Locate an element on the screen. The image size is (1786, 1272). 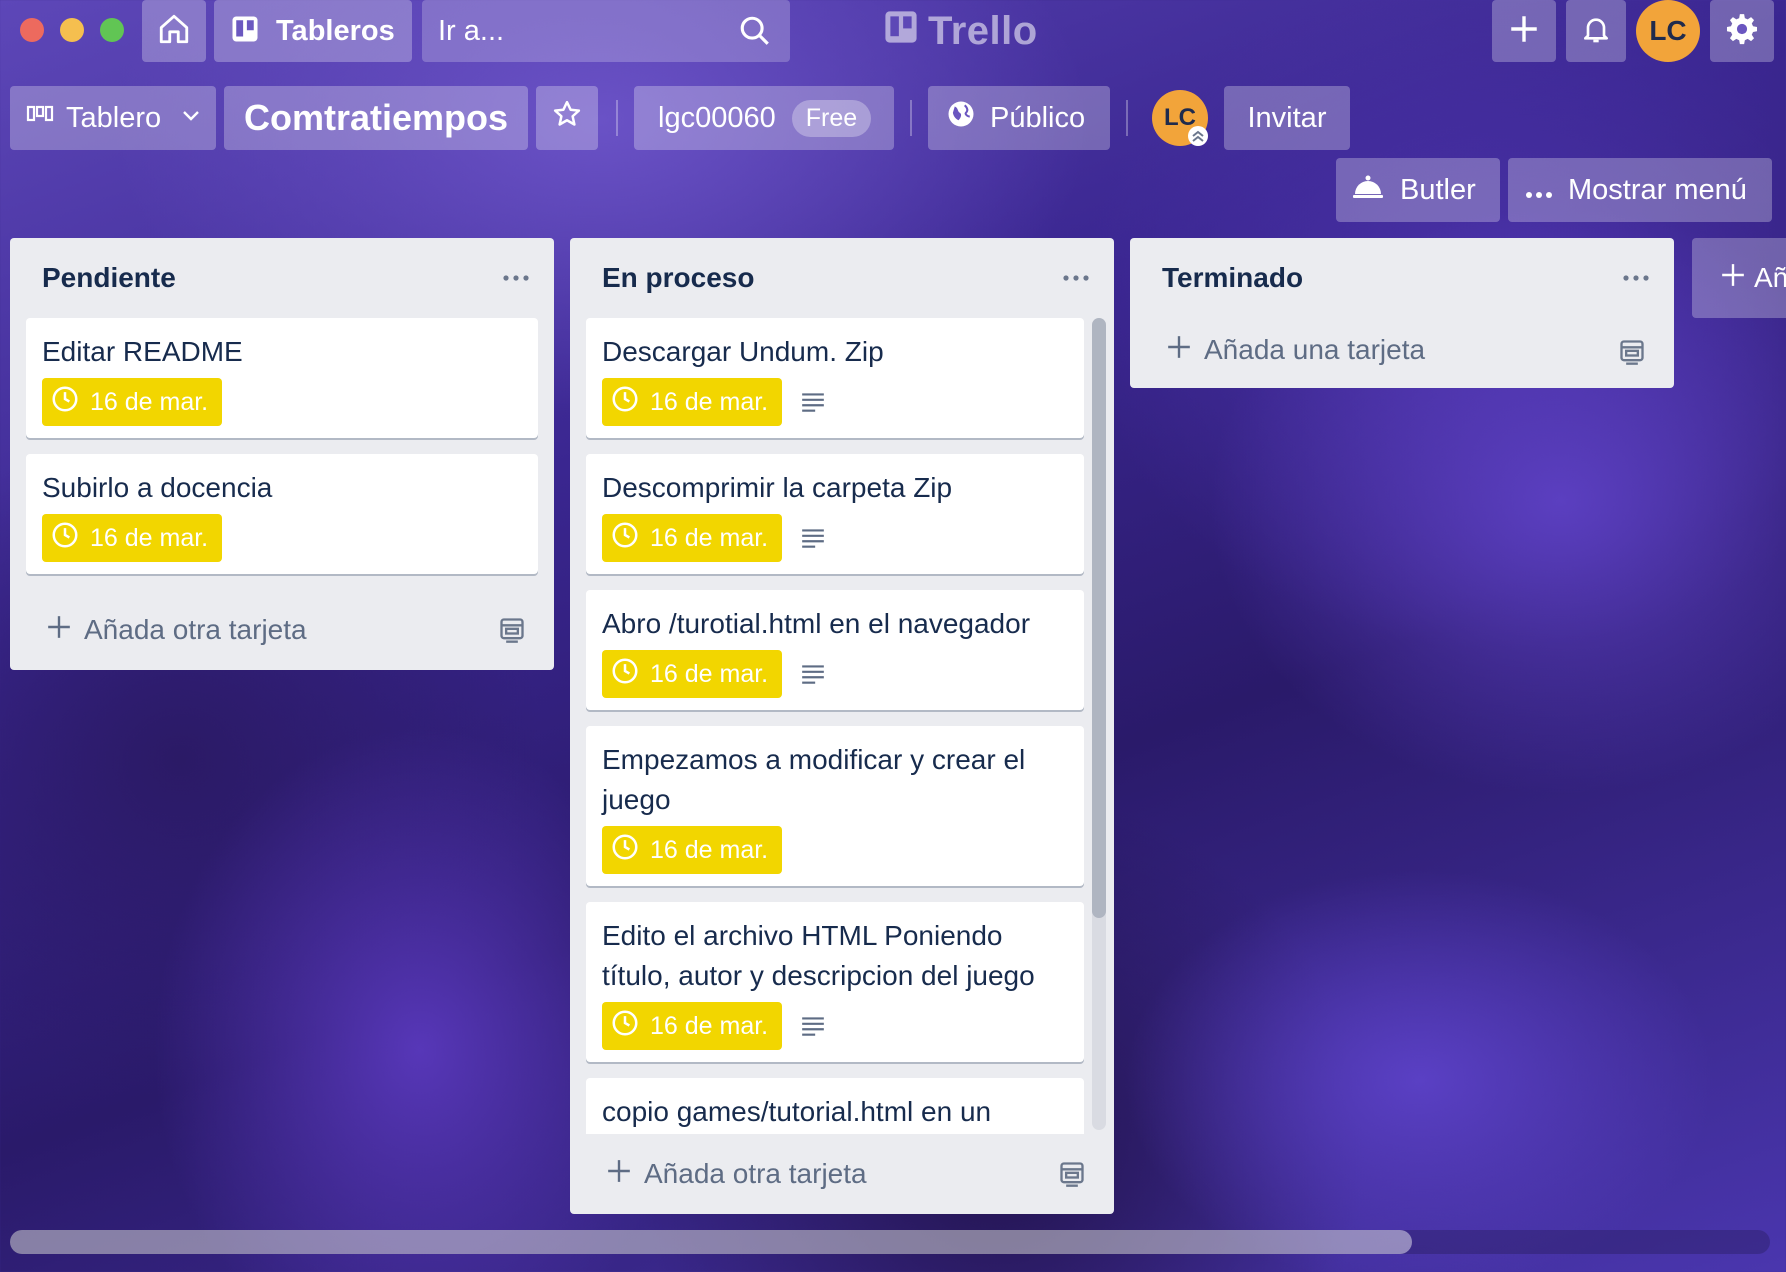
add-list-label: Añ is located at coordinates (1770, 277).